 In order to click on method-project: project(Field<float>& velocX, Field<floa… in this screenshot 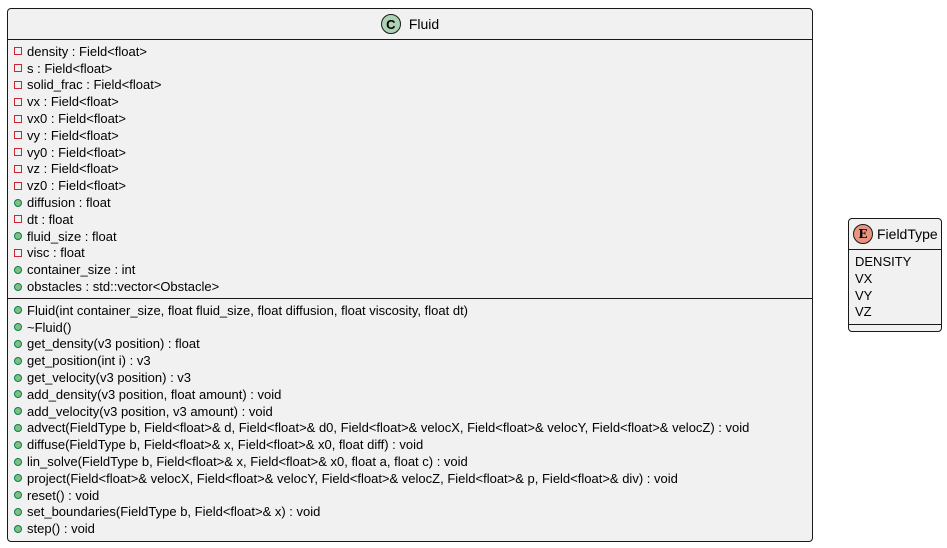, I will do `click(410, 478)`.